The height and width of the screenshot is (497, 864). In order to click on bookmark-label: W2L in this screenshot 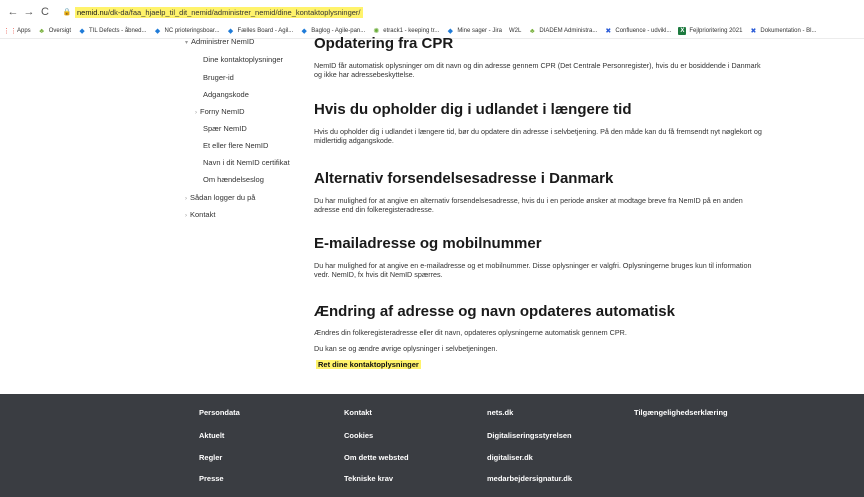, I will do `click(515, 31)`.